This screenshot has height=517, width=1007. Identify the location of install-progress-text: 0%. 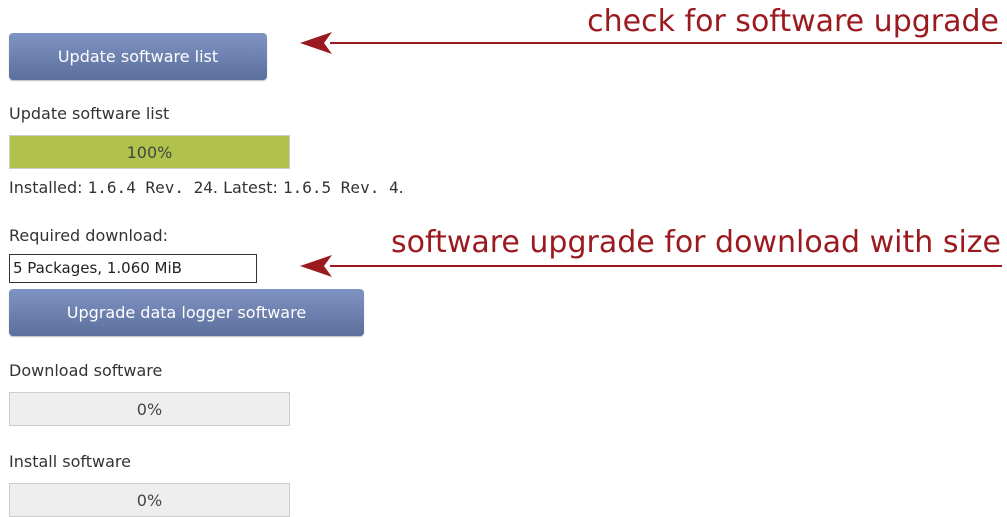
(149, 500).